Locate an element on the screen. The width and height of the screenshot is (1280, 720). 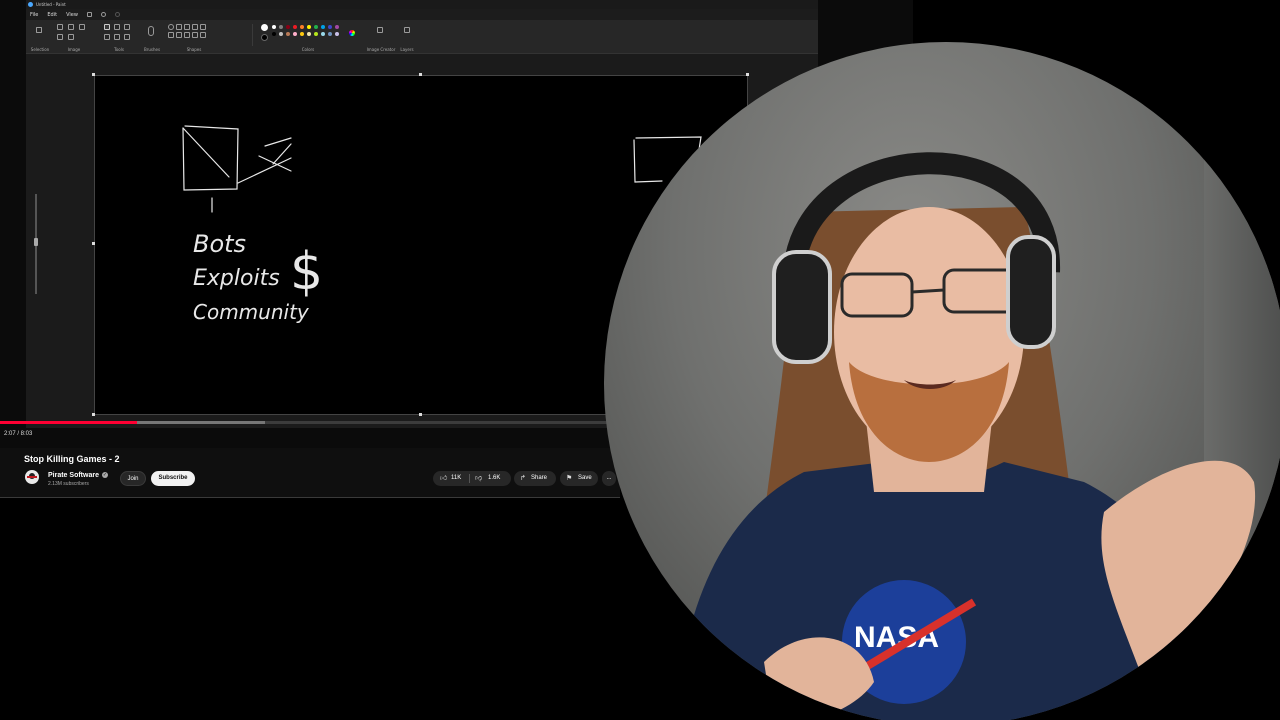
shape-diamond-icon is located at coordinates (203, 27).